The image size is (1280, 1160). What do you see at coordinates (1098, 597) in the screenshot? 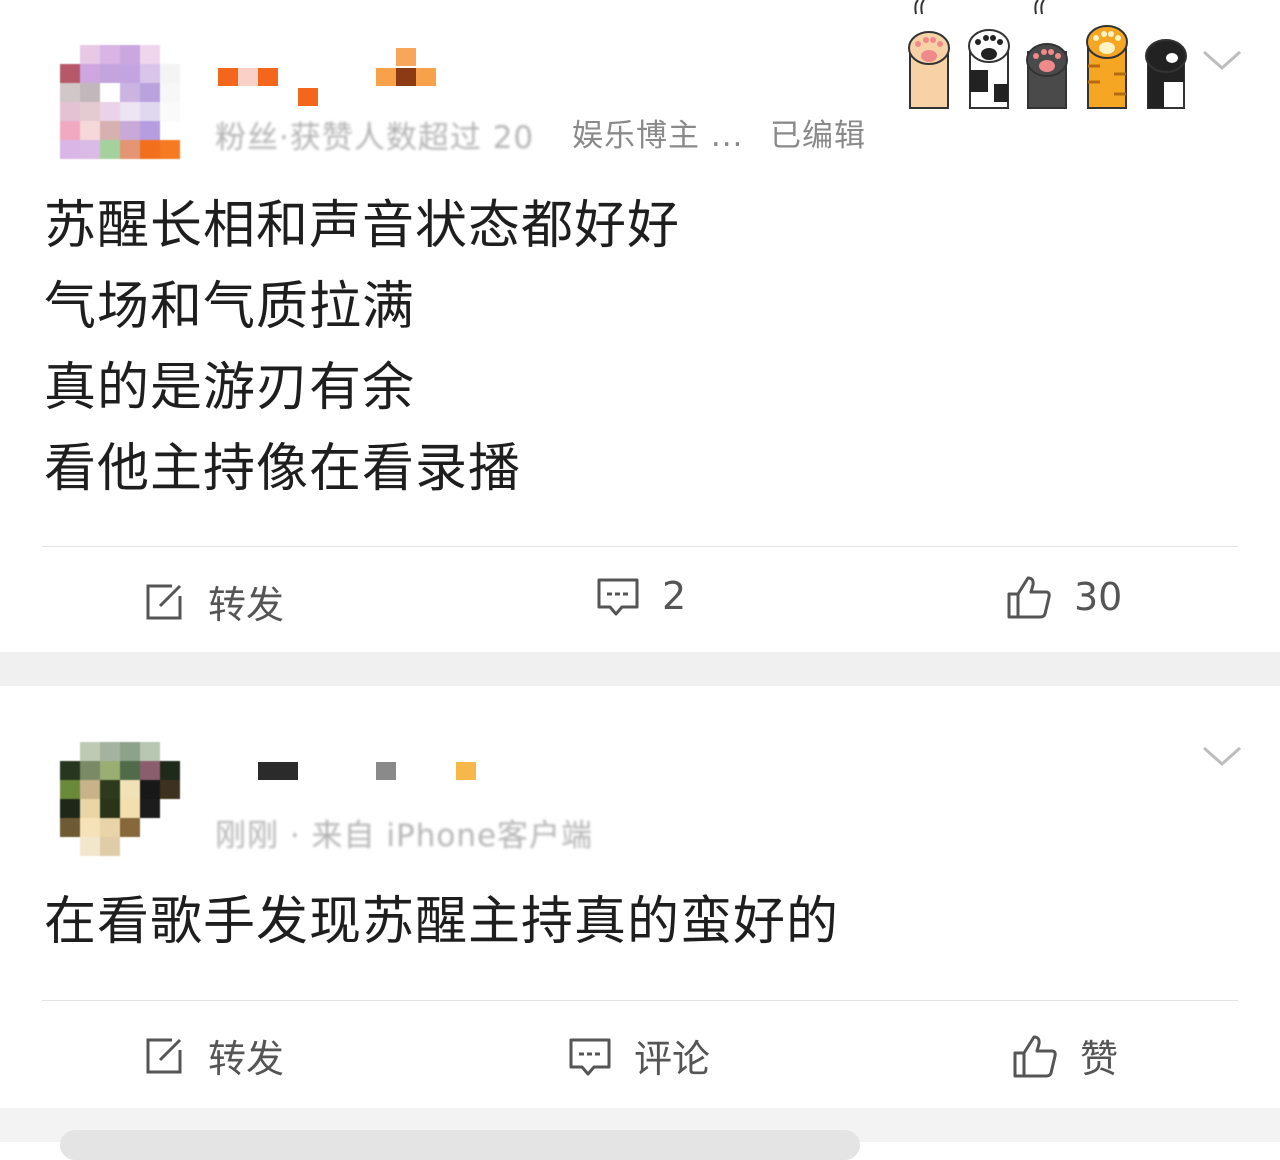
I see `like-count: 30` at bounding box center [1098, 597].